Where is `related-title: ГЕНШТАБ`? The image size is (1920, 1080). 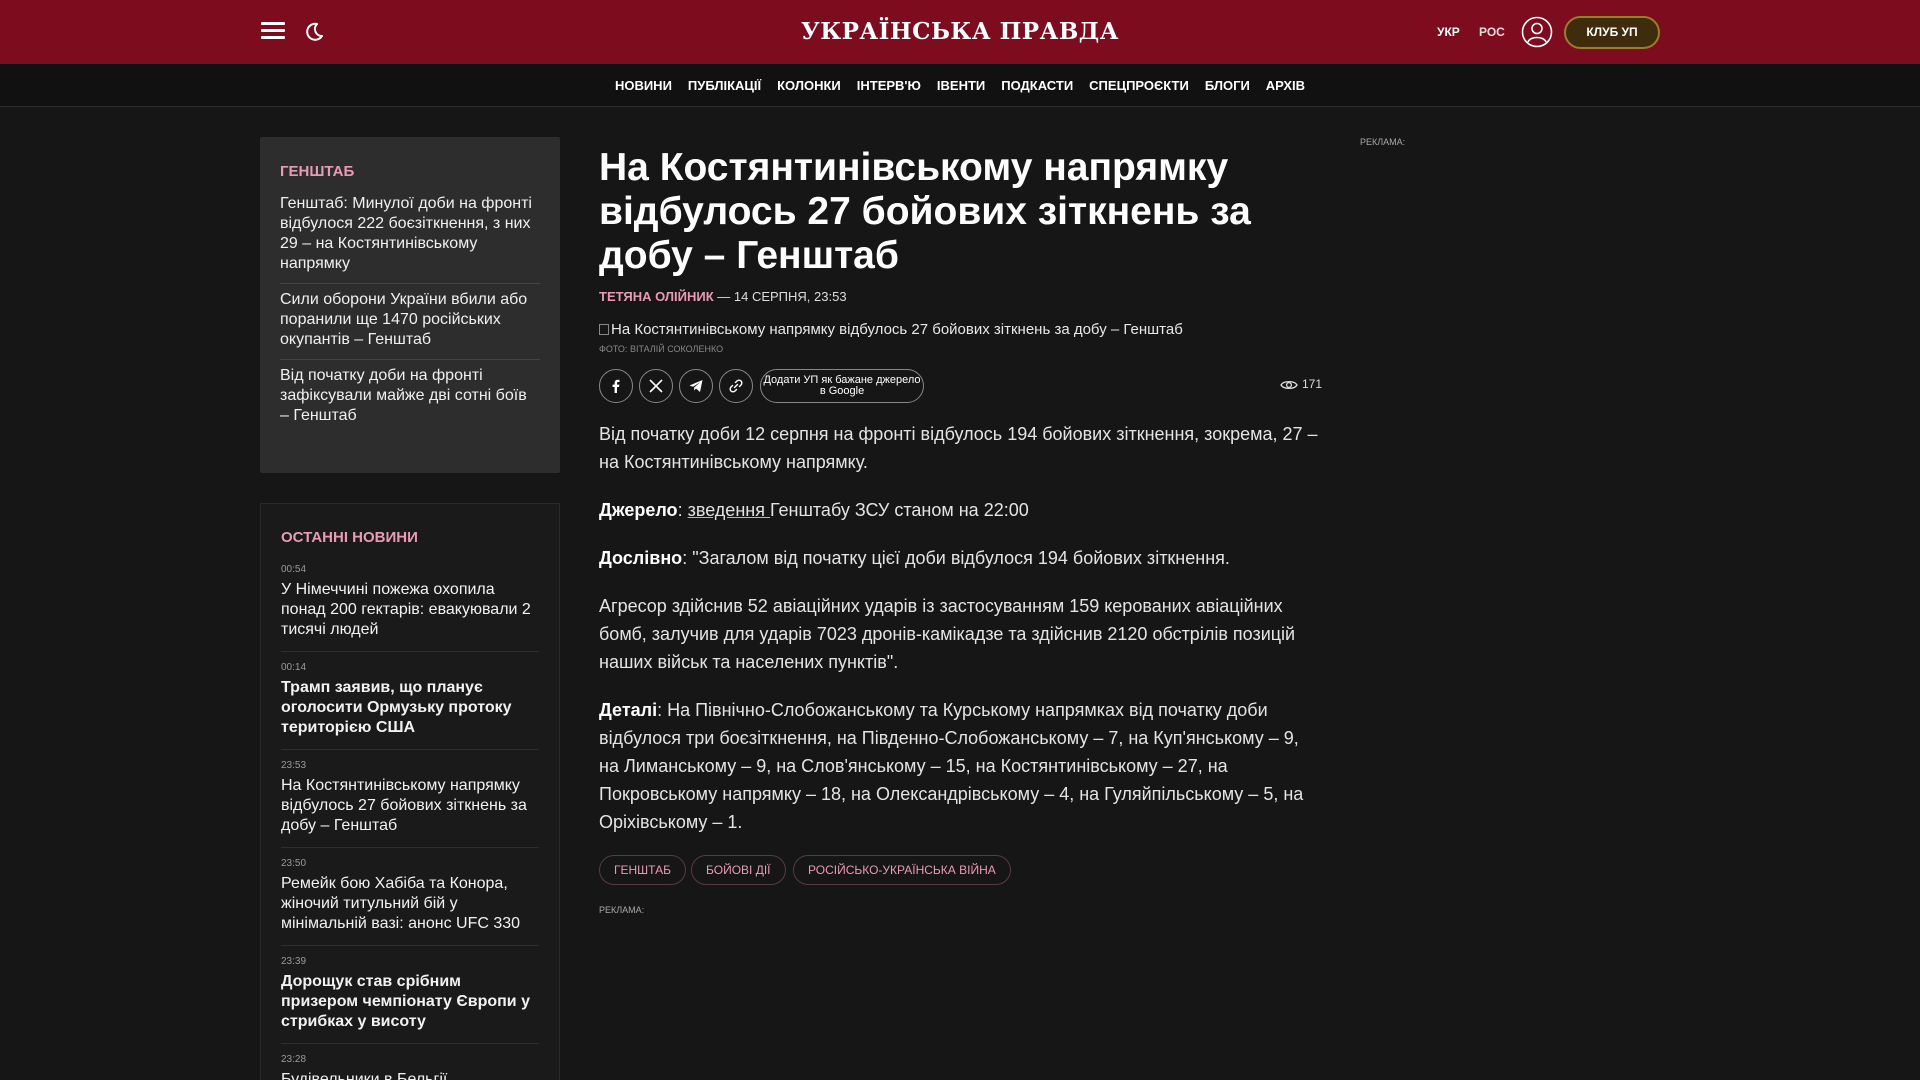 related-title: ГЕНШТАБ is located at coordinates (410, 171).